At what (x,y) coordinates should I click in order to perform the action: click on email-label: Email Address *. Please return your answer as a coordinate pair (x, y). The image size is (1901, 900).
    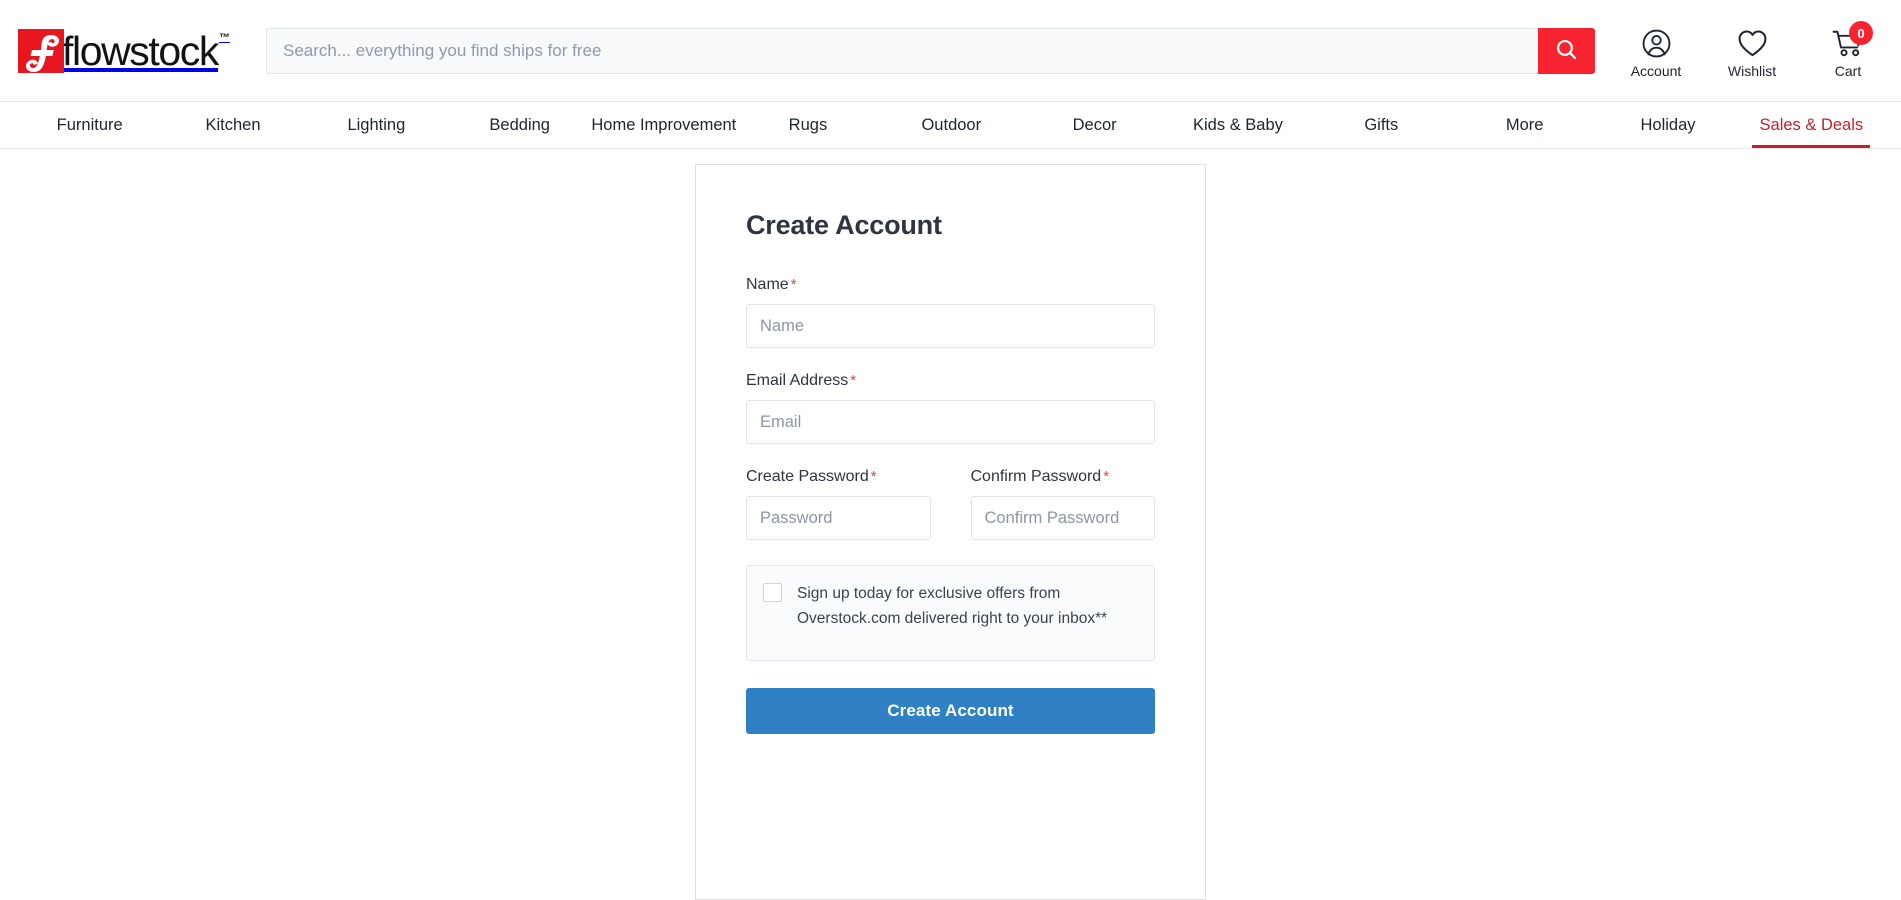
    Looking at the image, I should click on (950, 381).